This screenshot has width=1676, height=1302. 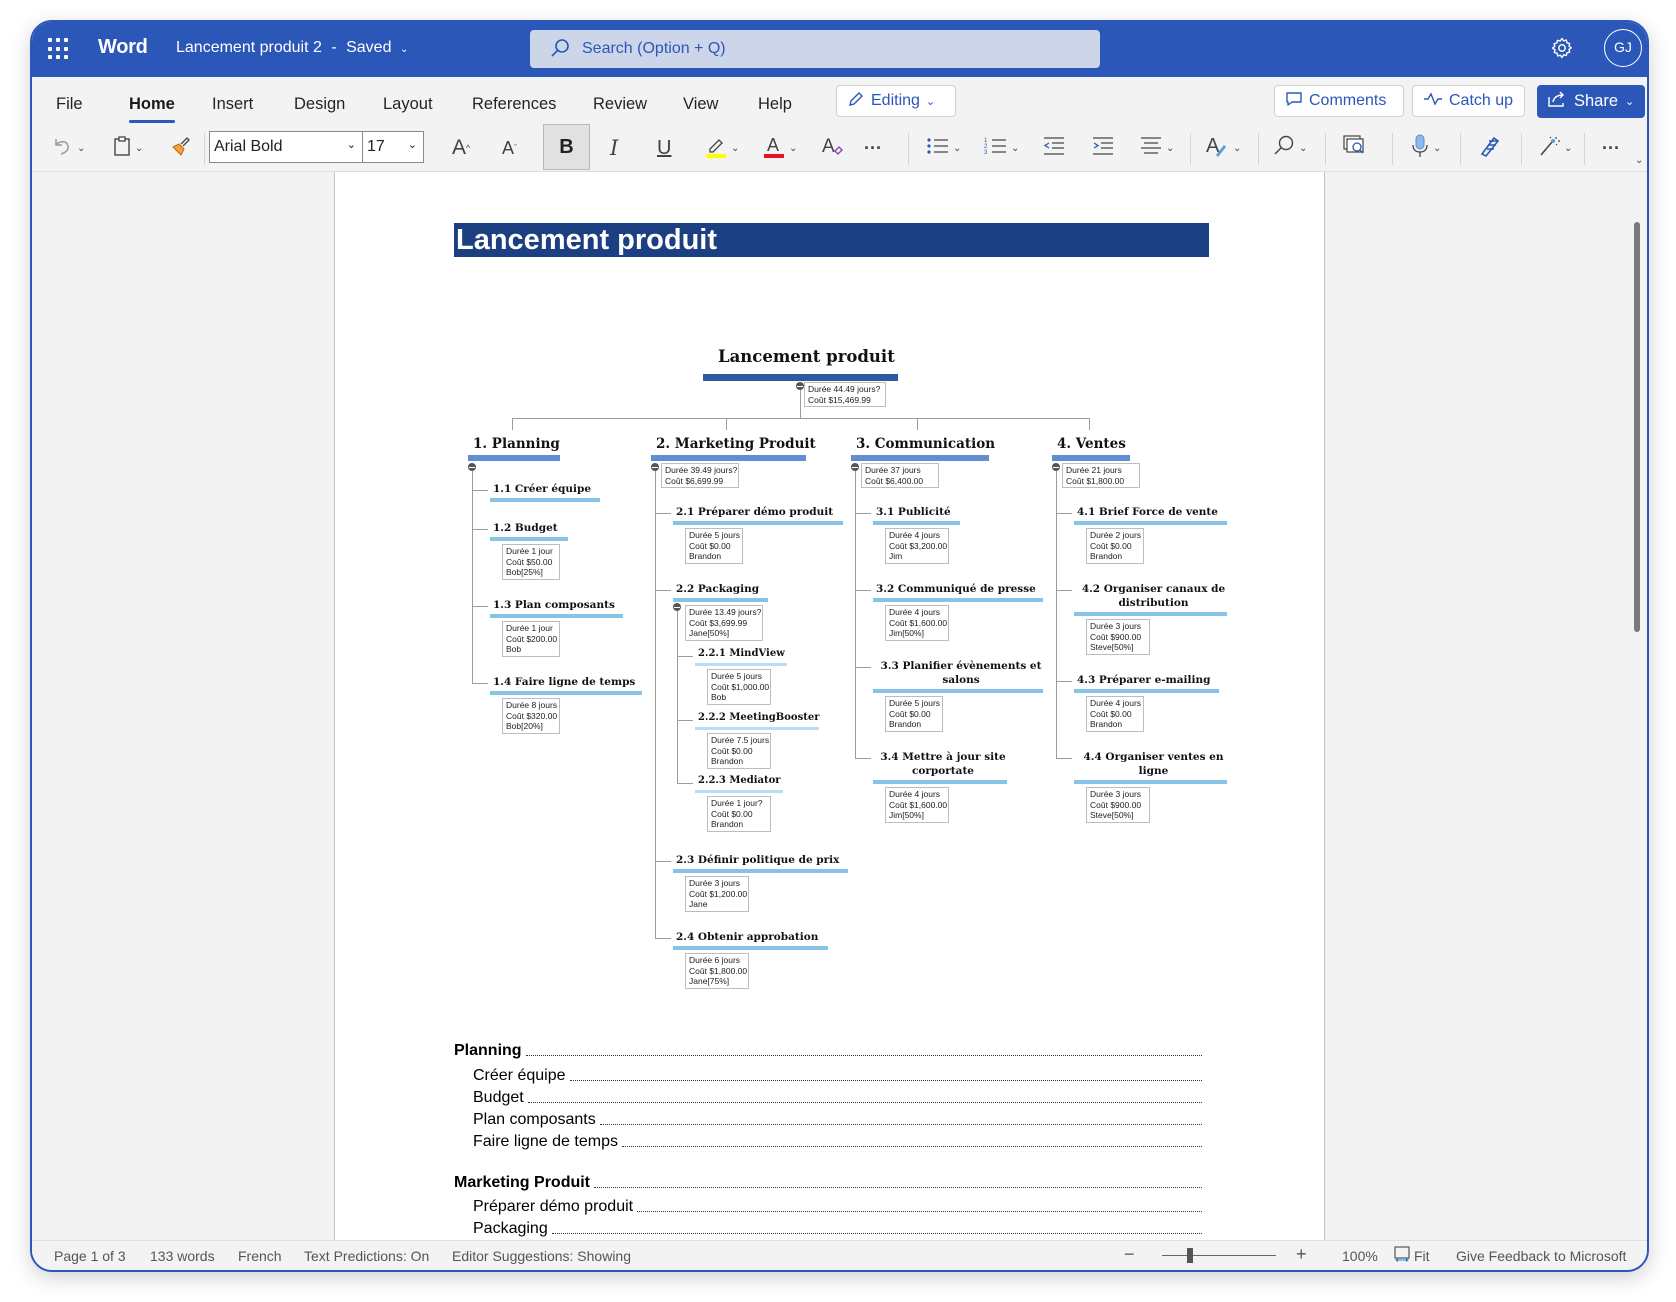 What do you see at coordinates (127, 148) in the screenshot?
I see `paste-button: ⌄` at bounding box center [127, 148].